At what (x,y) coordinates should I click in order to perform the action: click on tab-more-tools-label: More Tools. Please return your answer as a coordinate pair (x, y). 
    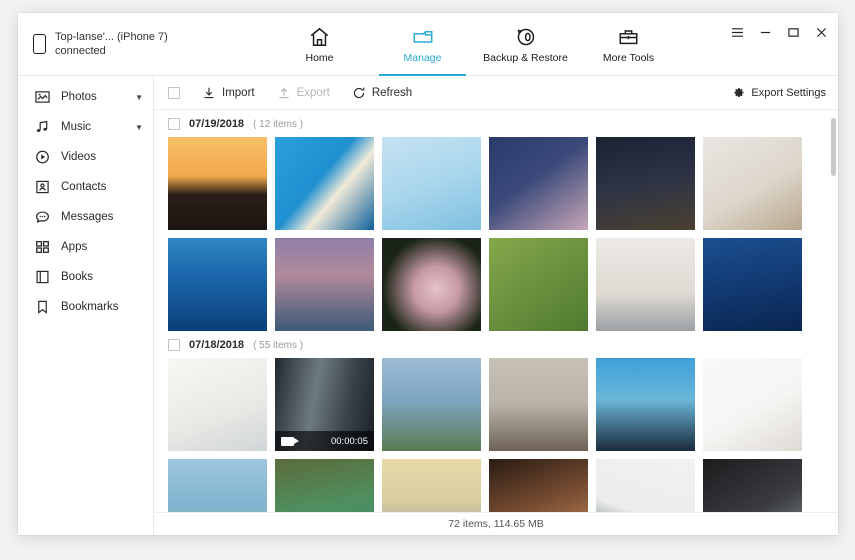
    Looking at the image, I should click on (628, 58).